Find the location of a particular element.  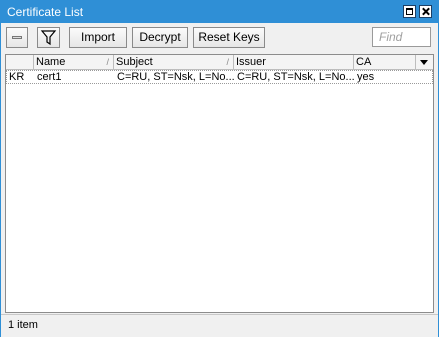

column-header-ca: CA is located at coordinates (385, 62).